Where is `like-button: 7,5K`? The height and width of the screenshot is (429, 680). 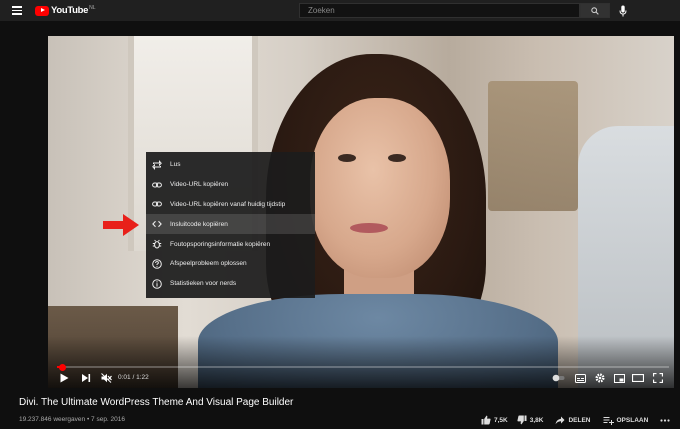
like-button: 7,5K is located at coordinates (494, 420).